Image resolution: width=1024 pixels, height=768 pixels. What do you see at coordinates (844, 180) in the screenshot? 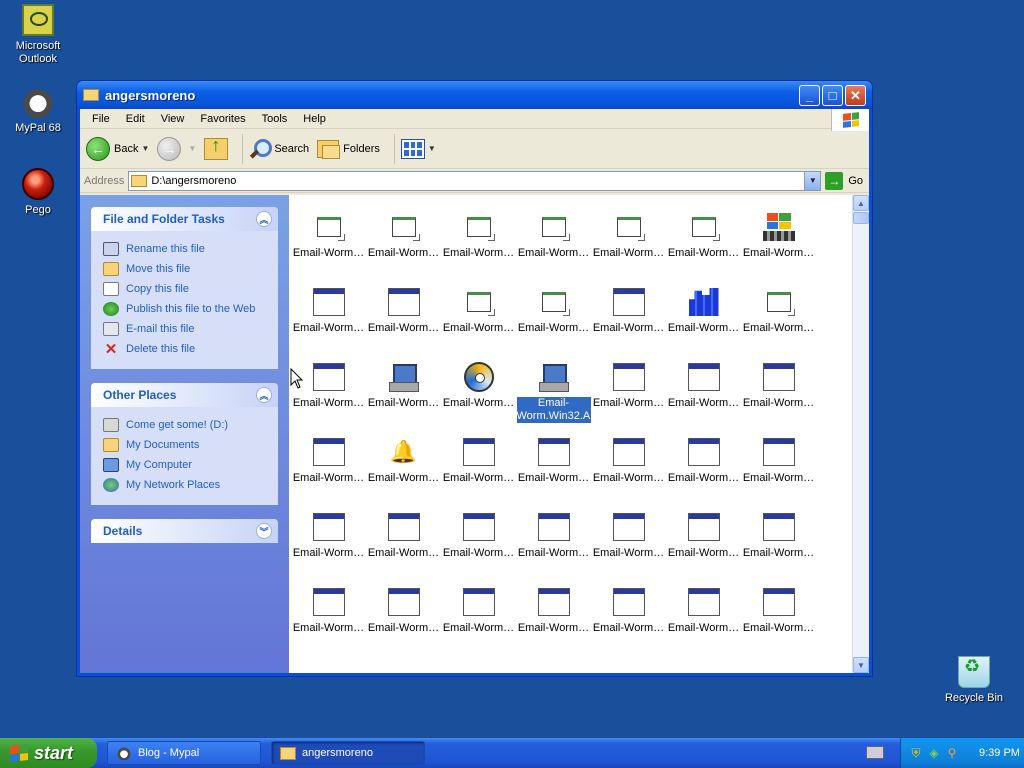
I see `go-button: → Go` at bounding box center [844, 180].